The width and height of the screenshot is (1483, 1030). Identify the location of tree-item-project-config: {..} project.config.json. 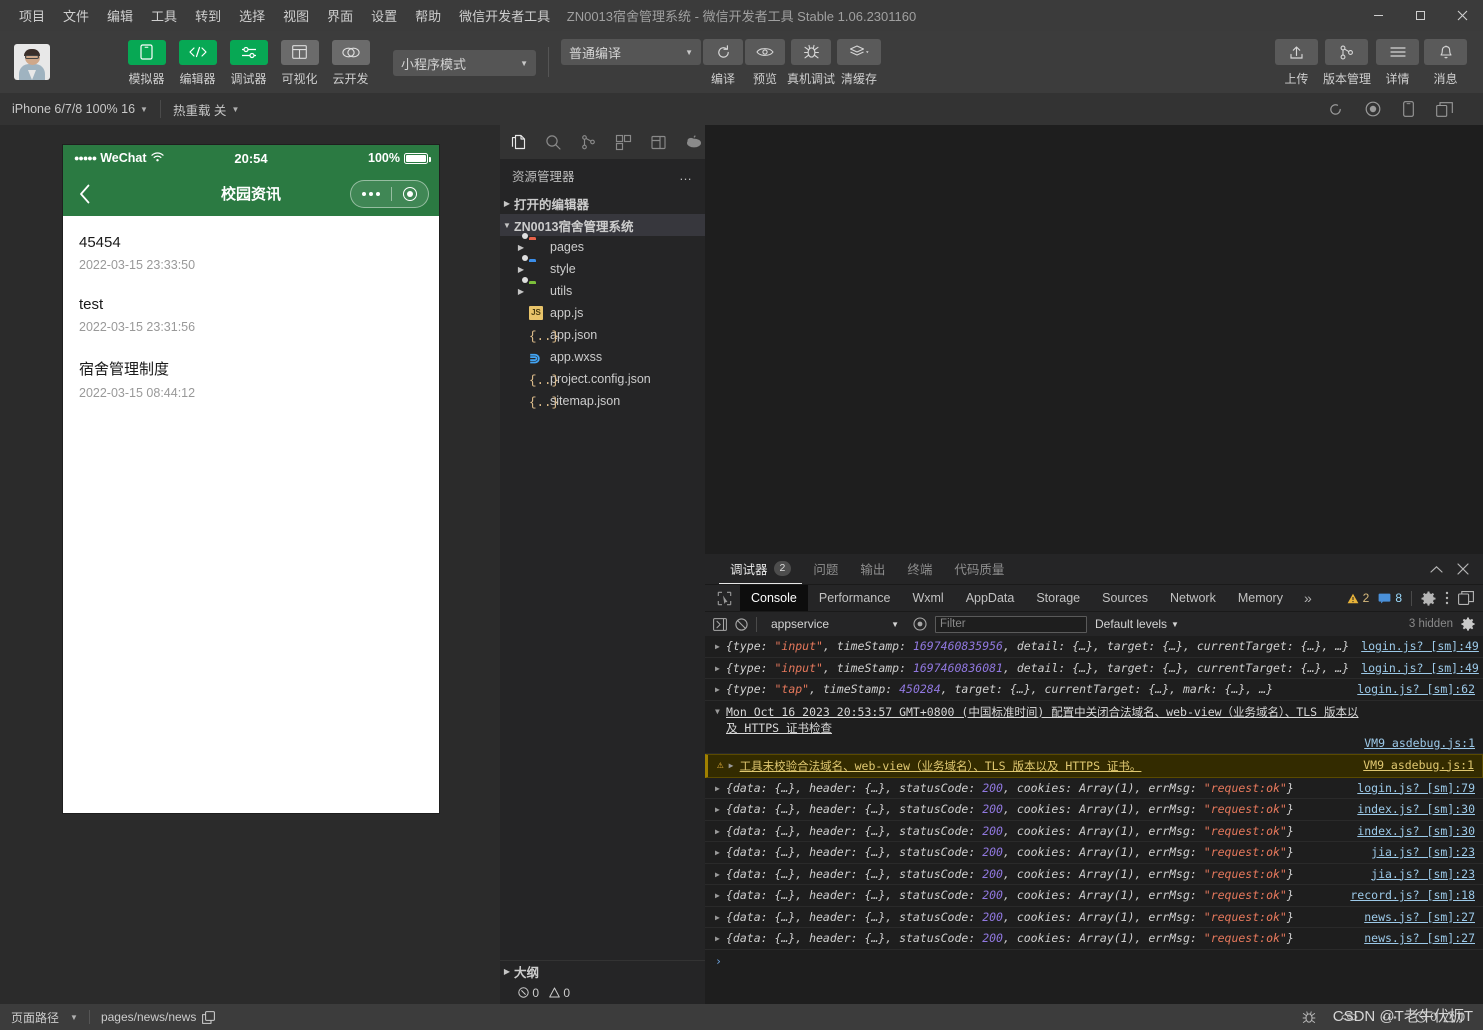
(602, 379).